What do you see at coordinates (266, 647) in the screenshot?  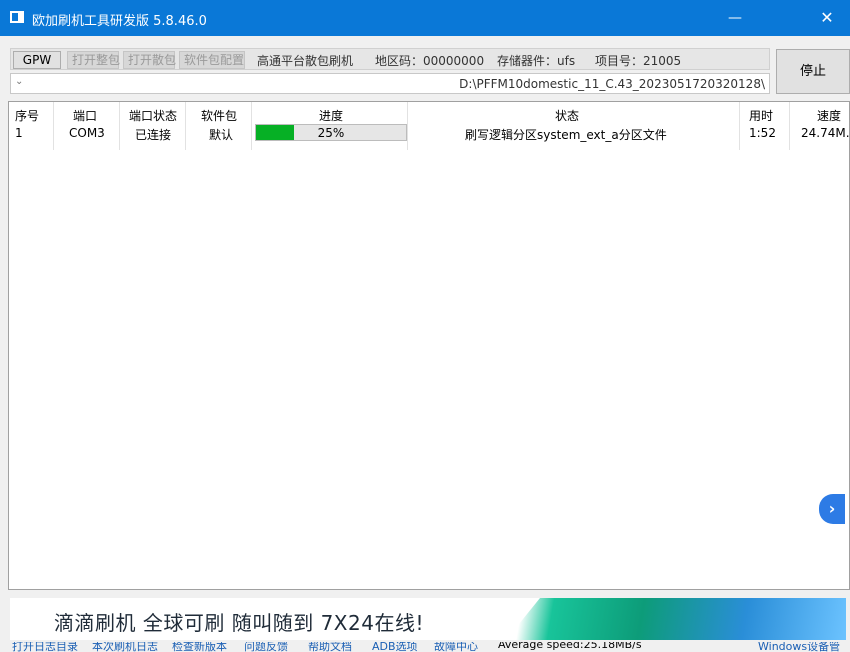 I see `feedback-link: 问题反馈` at bounding box center [266, 647].